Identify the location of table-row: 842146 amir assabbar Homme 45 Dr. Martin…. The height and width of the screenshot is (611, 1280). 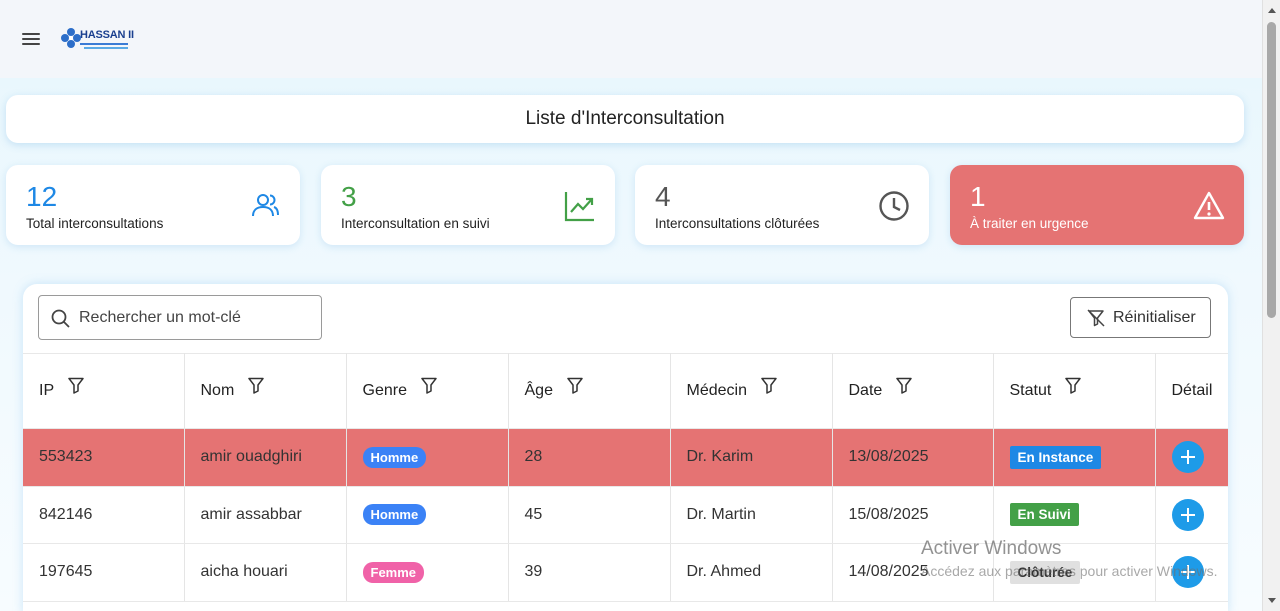
(625, 515).